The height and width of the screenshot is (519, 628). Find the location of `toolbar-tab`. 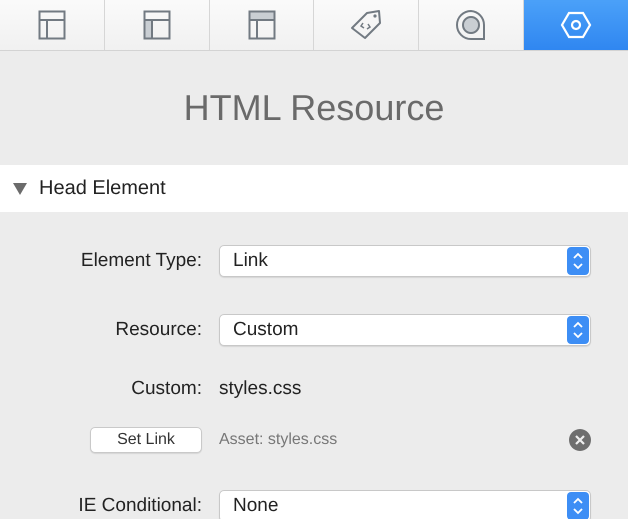

toolbar-tab is located at coordinates (576, 25).